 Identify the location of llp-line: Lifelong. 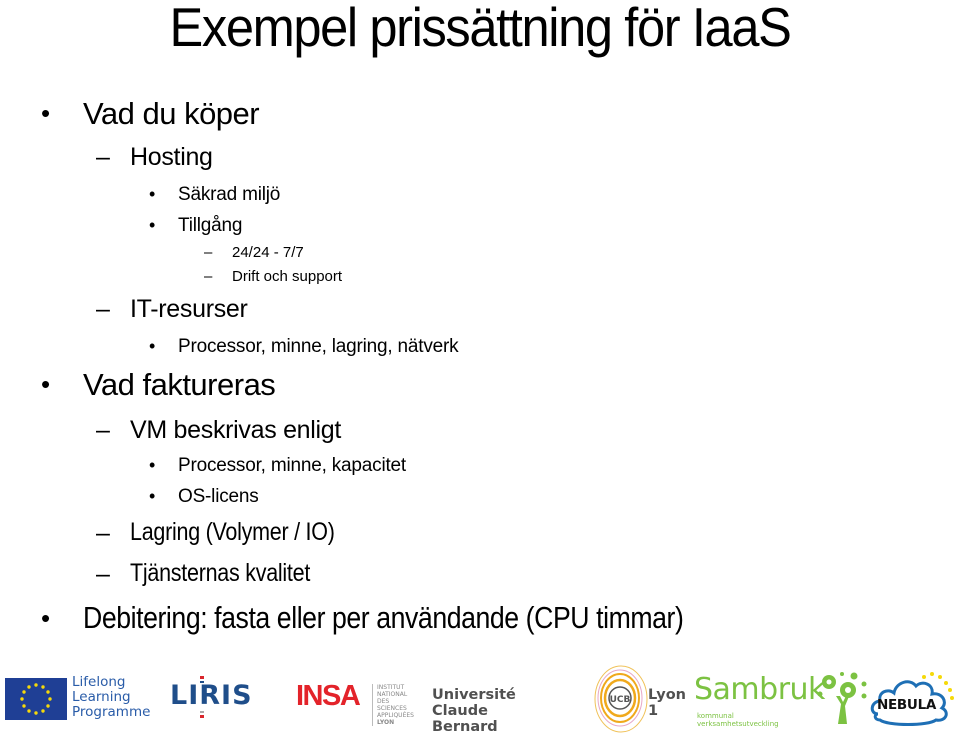
(99, 682).